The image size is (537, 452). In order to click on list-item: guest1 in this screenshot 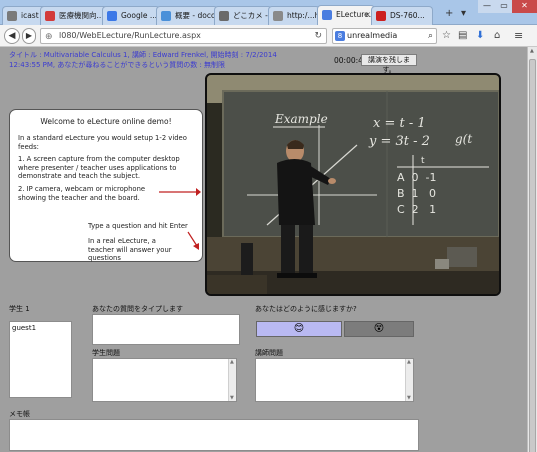, I will do `click(40, 328)`.